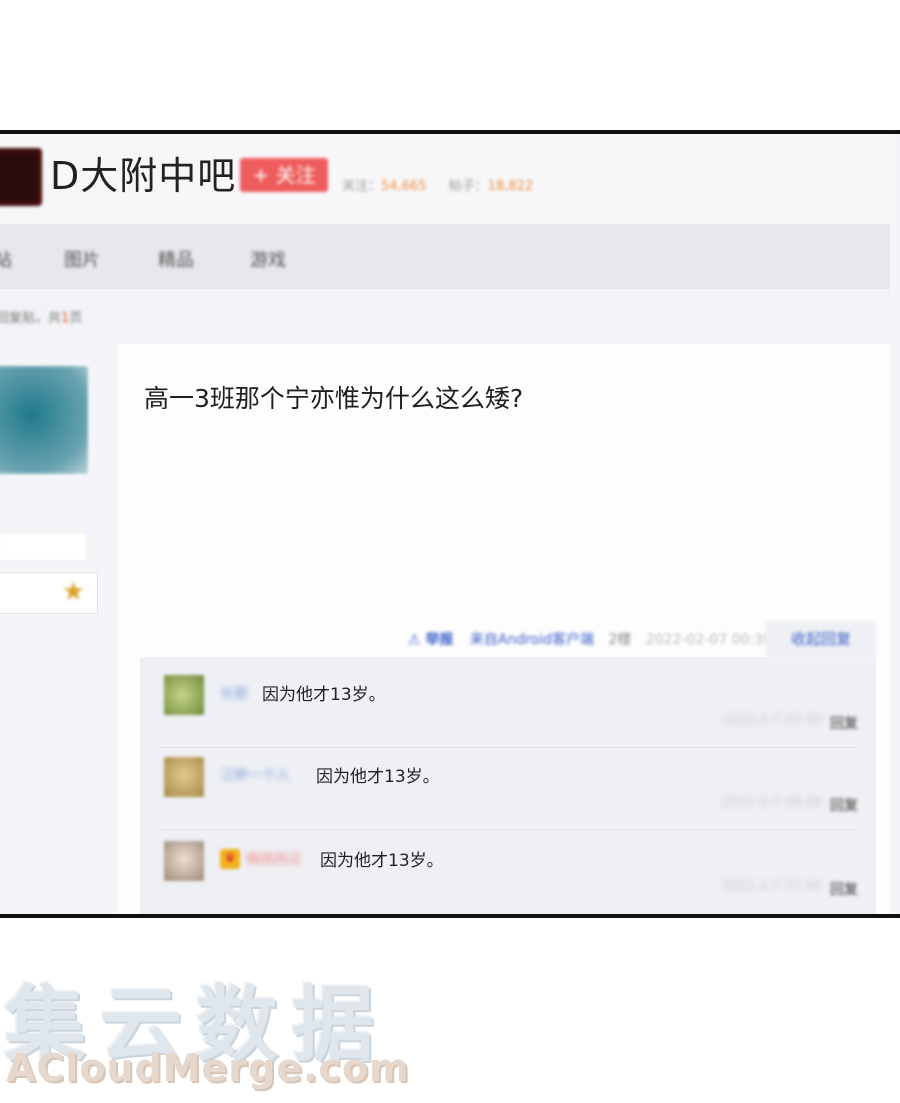 This screenshot has height=1103, width=900. Describe the element at coordinates (620, 640) in the screenshot. I see `floor-number: 2楼` at that location.